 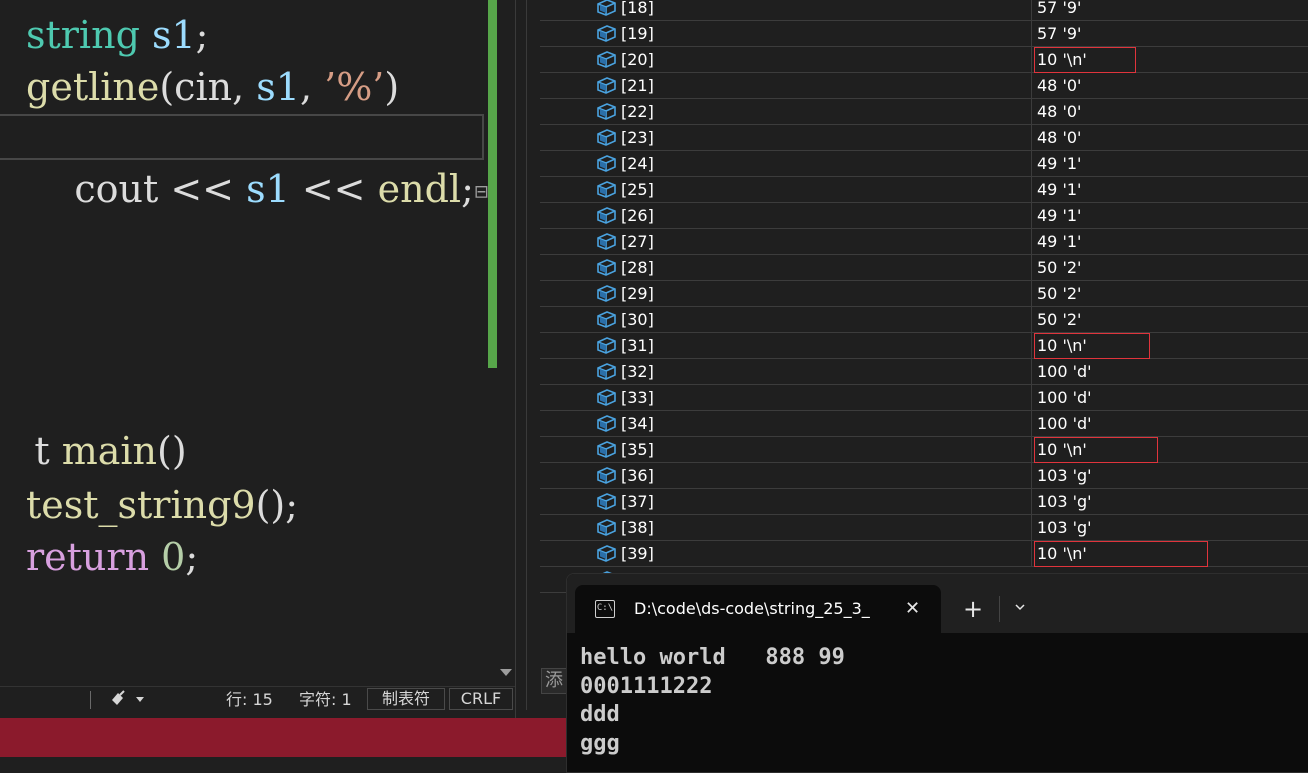 What do you see at coordinates (924, 112) in the screenshot?
I see `watch-row: [22] 48 '0'` at bounding box center [924, 112].